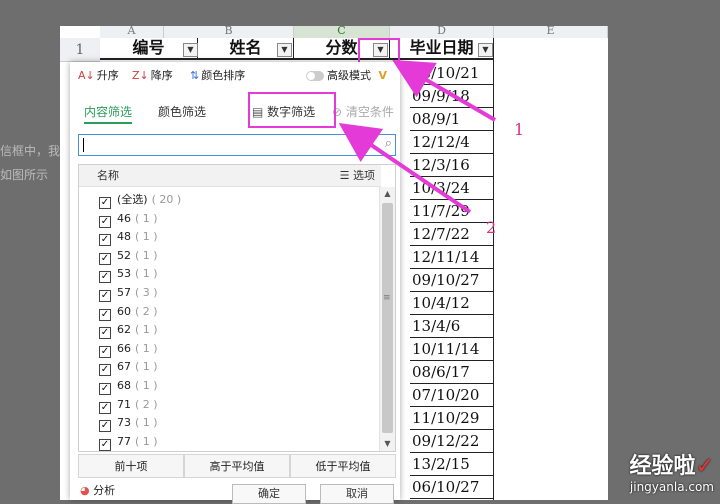  What do you see at coordinates (491, 227) in the screenshot?
I see `annotation-label-2: 2` at bounding box center [491, 227].